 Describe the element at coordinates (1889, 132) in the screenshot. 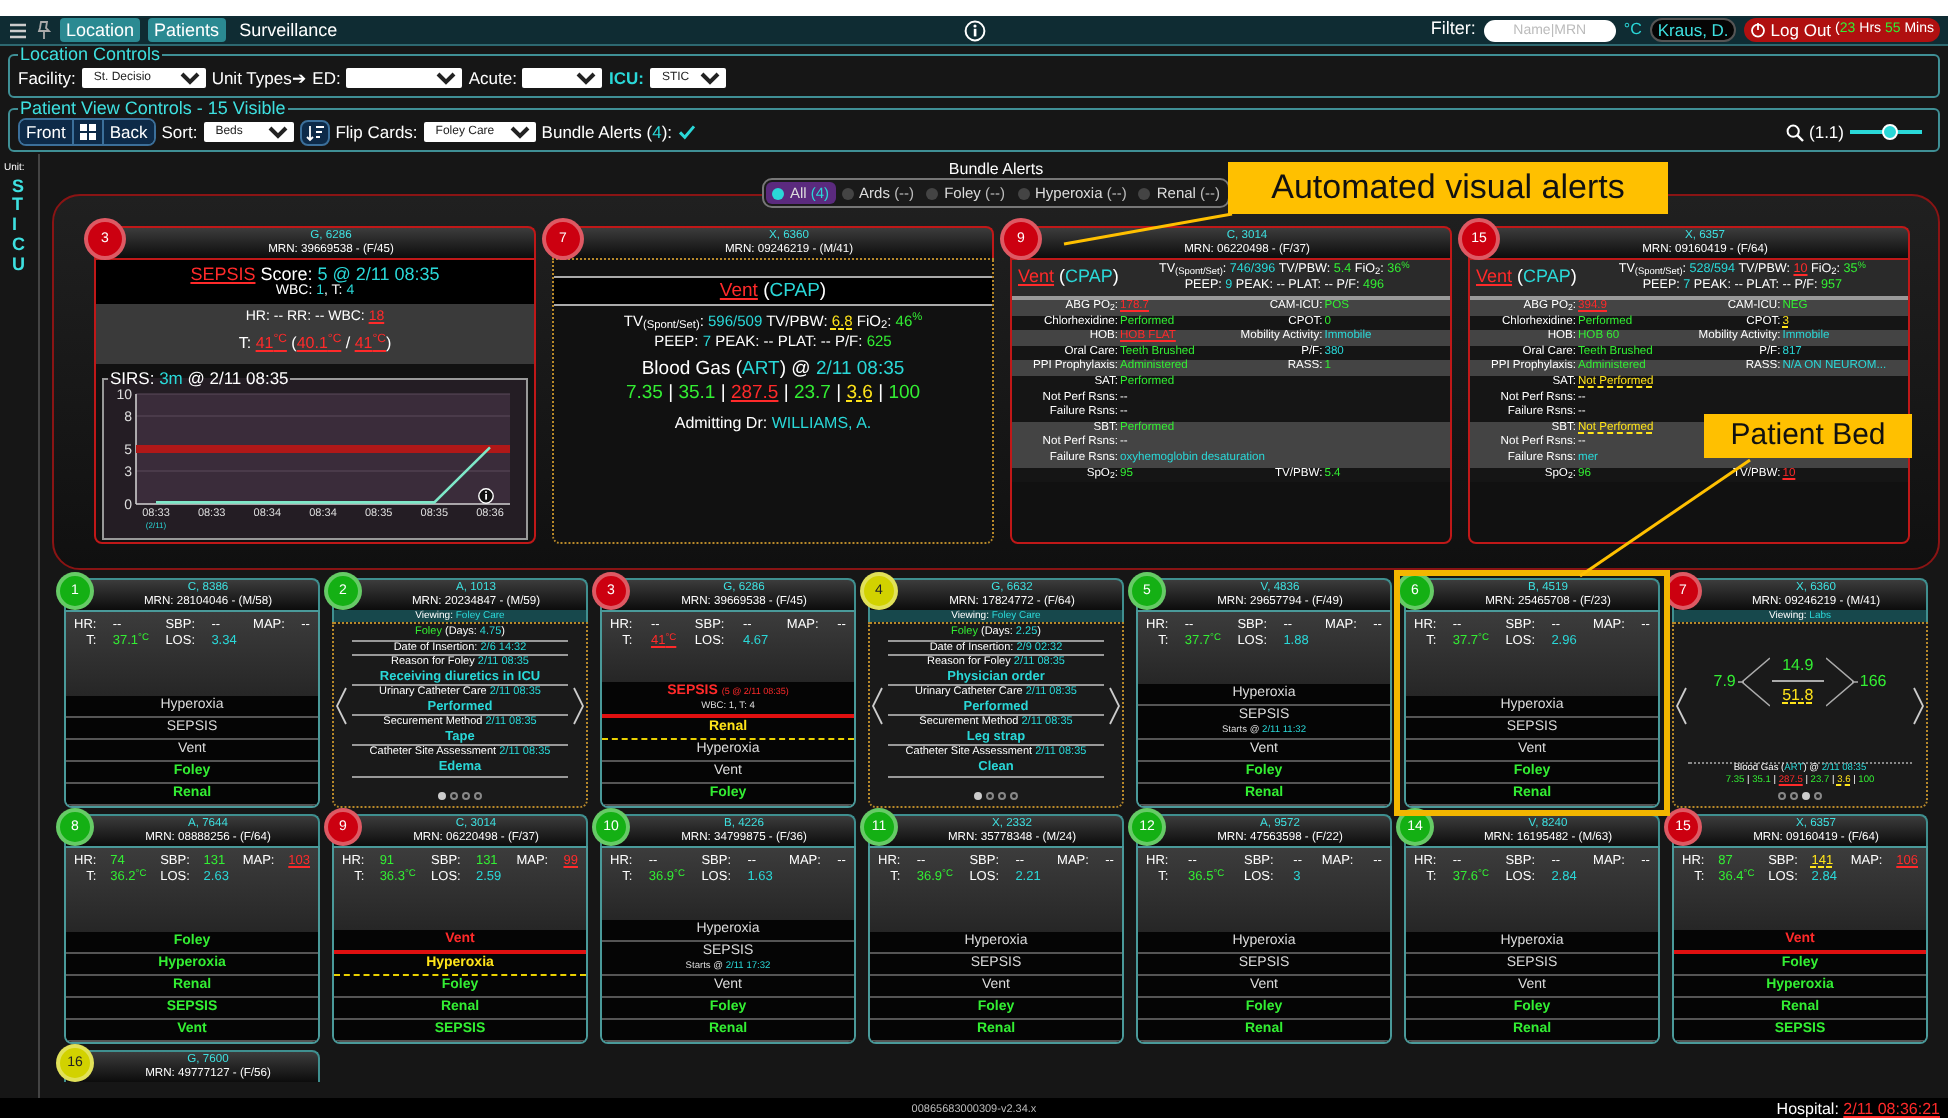

I see `slider-thumb` at that location.